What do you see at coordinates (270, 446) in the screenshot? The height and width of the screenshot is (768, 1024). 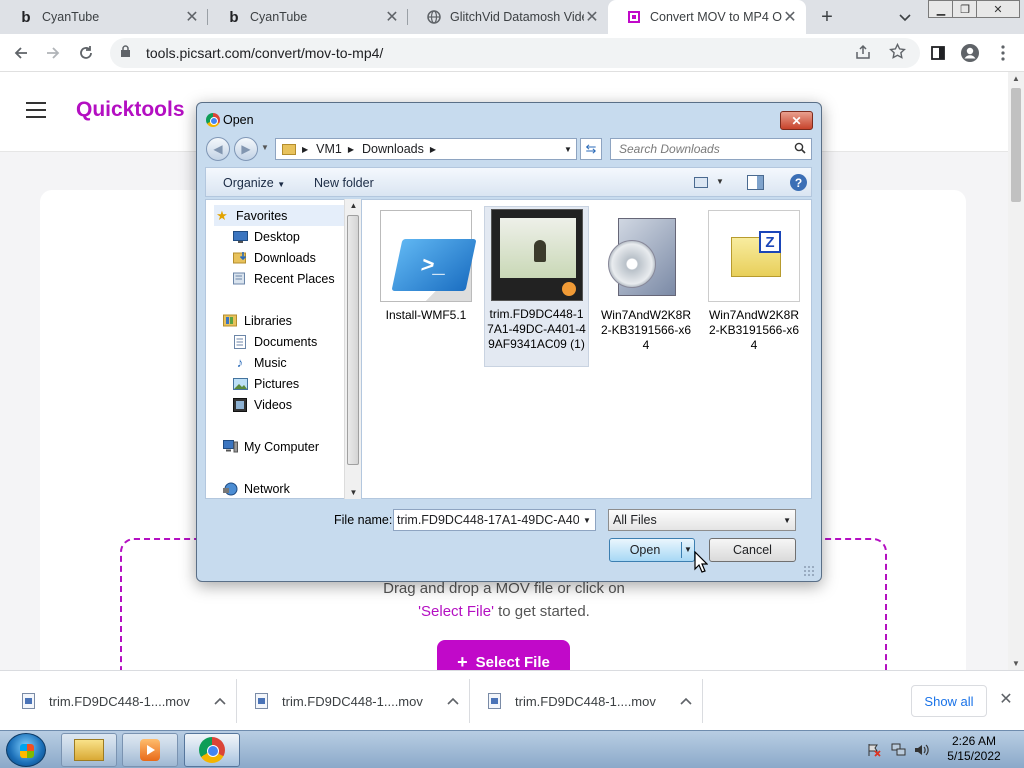 I see `nav-my-computer: My Computer` at bounding box center [270, 446].